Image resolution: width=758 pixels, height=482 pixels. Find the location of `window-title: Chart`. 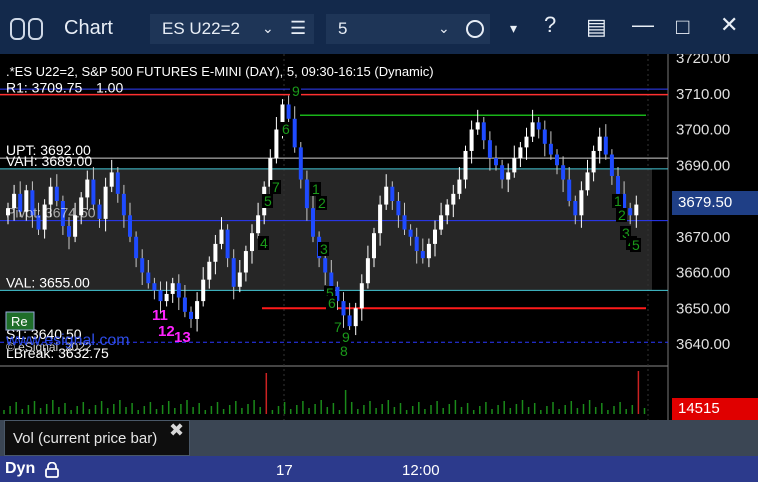

window-title: Chart is located at coordinates (88, 28).